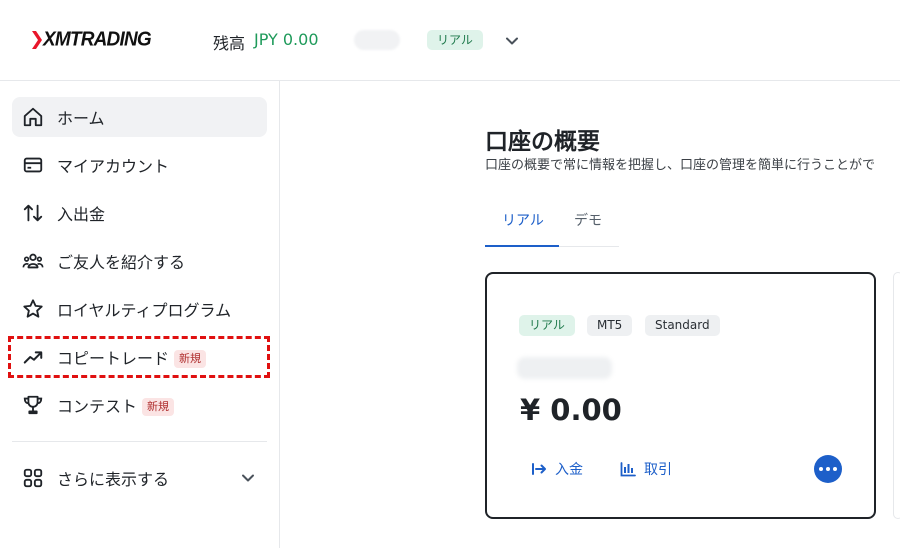 The image size is (900, 548). I want to click on balance-label: 残高, so click(229, 43).